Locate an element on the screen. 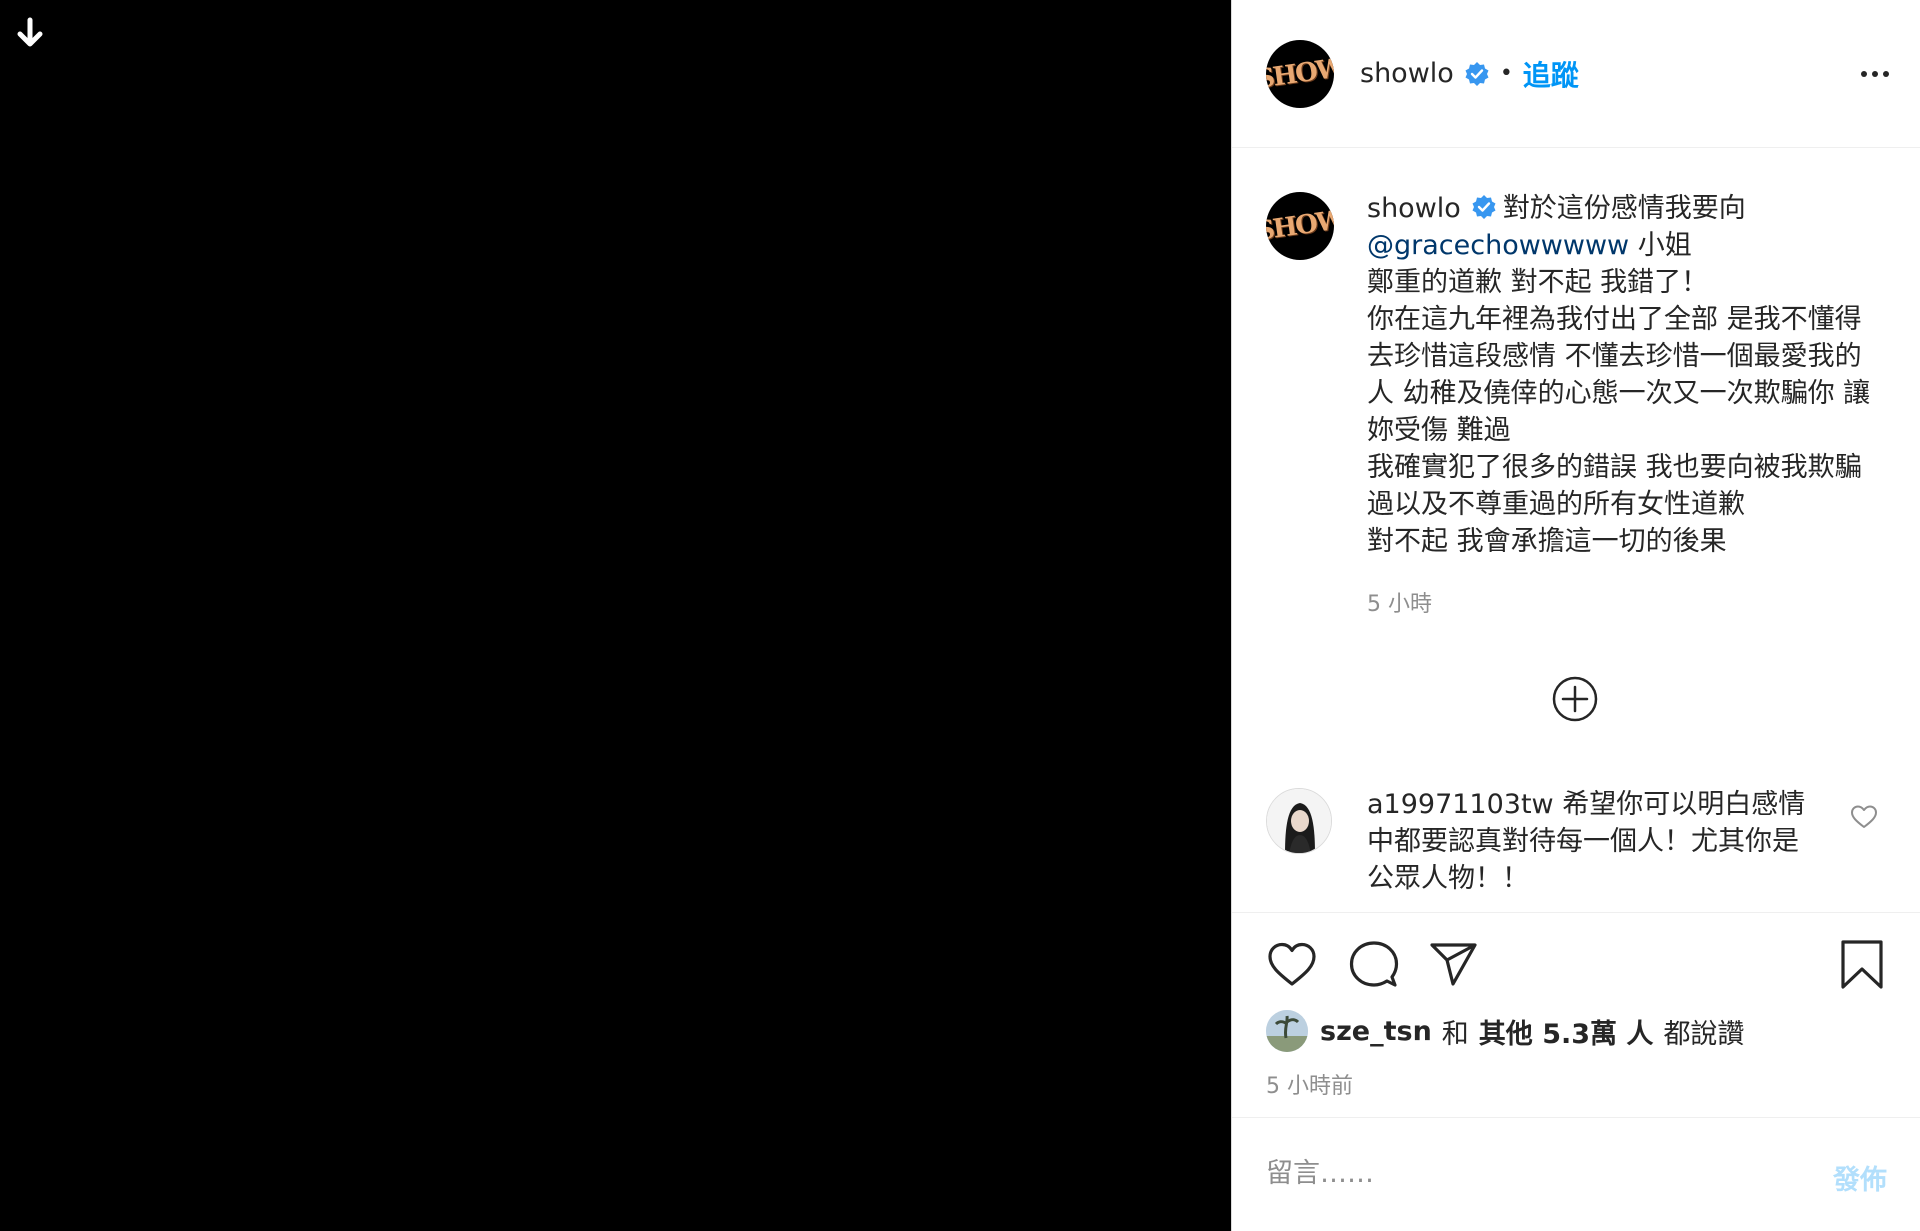 Image resolution: width=1920 pixels, height=1231 pixels. post-header: SHOW showlo • 追蹤 is located at coordinates (1576, 74).